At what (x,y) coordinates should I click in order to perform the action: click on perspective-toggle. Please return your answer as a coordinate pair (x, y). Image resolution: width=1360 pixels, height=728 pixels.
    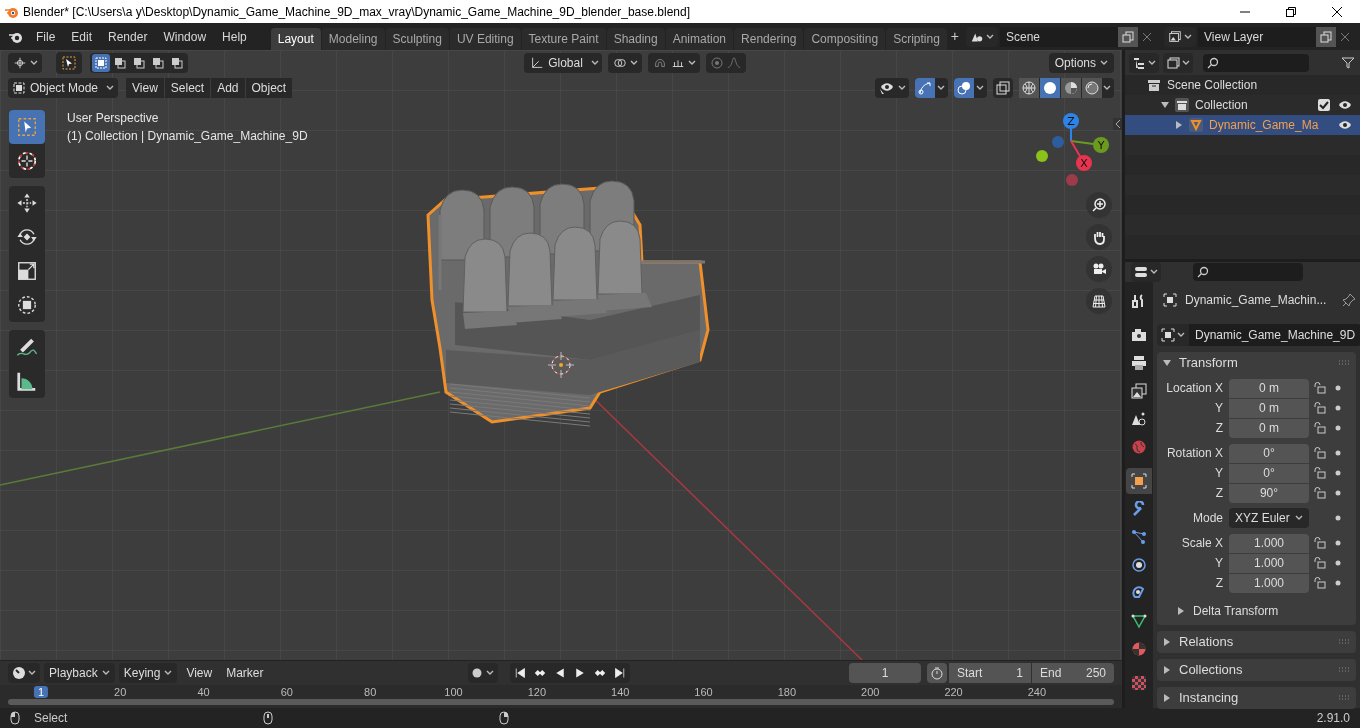
    Looking at the image, I should click on (1099, 301).